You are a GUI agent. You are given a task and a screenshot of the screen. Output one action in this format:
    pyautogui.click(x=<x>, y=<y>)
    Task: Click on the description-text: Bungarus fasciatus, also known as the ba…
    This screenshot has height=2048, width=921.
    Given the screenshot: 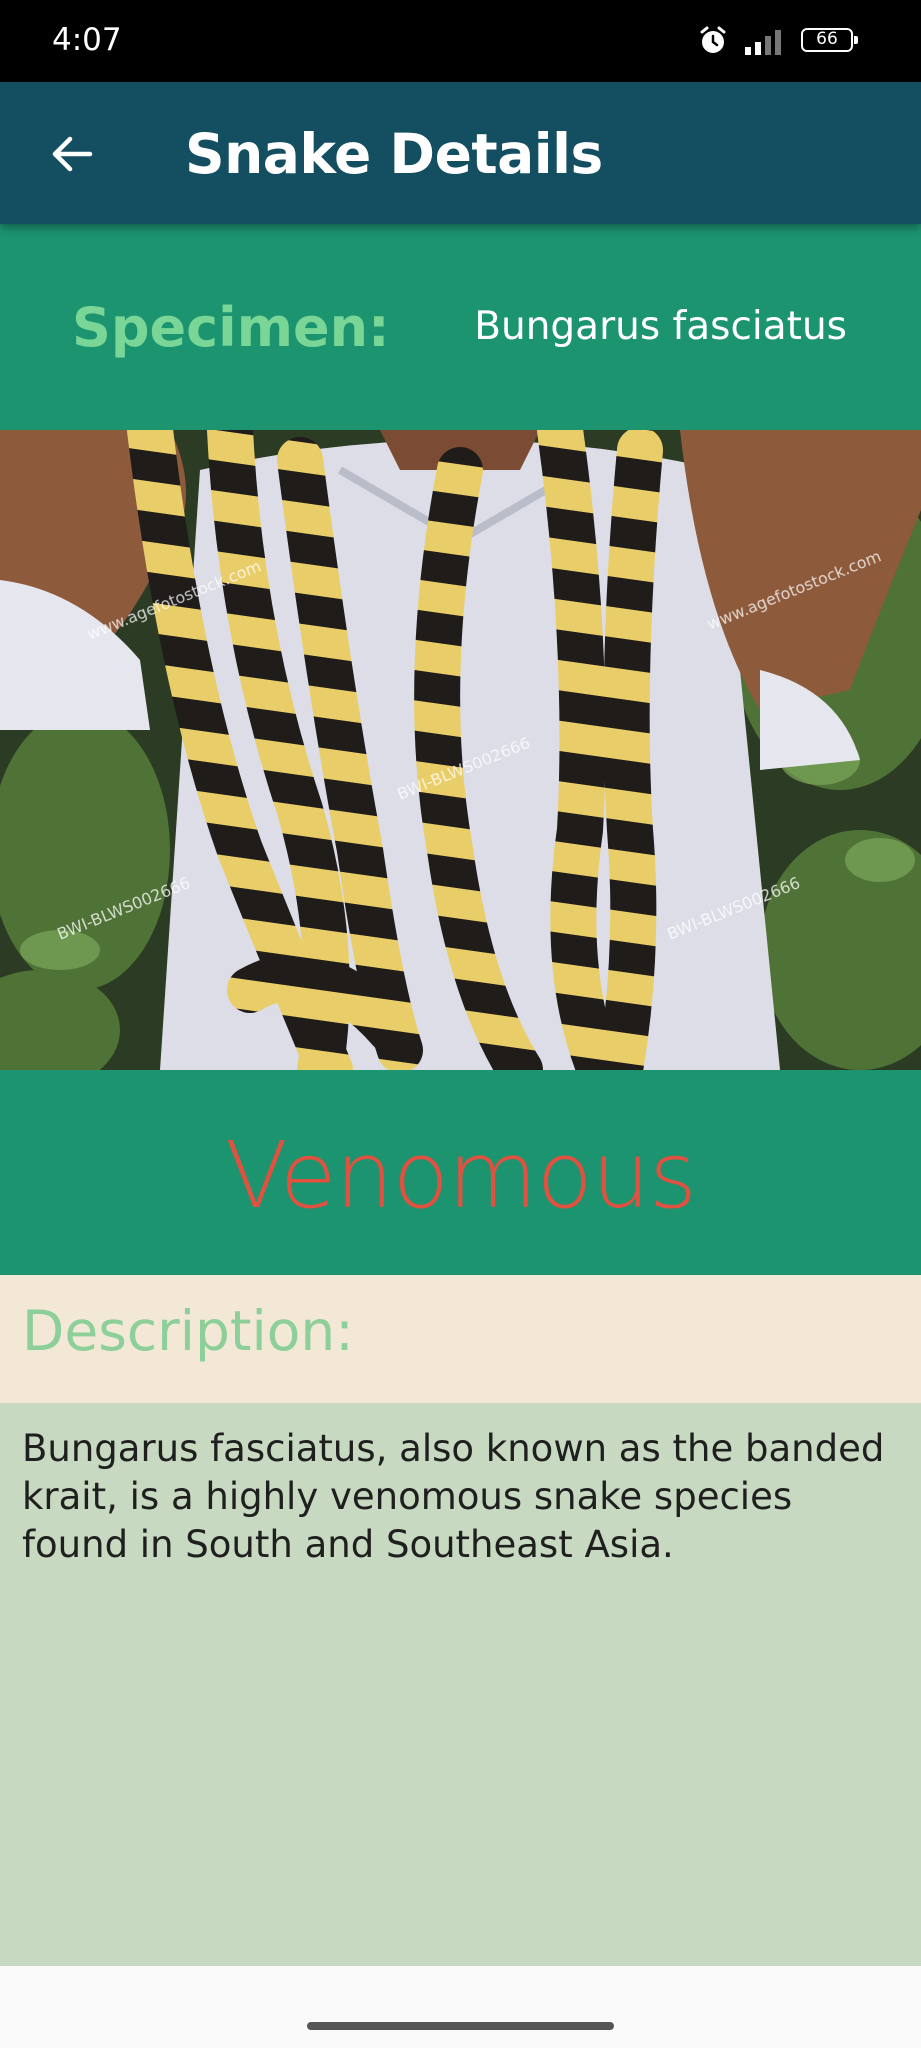 What is the action you would take?
    pyautogui.click(x=453, y=1496)
    